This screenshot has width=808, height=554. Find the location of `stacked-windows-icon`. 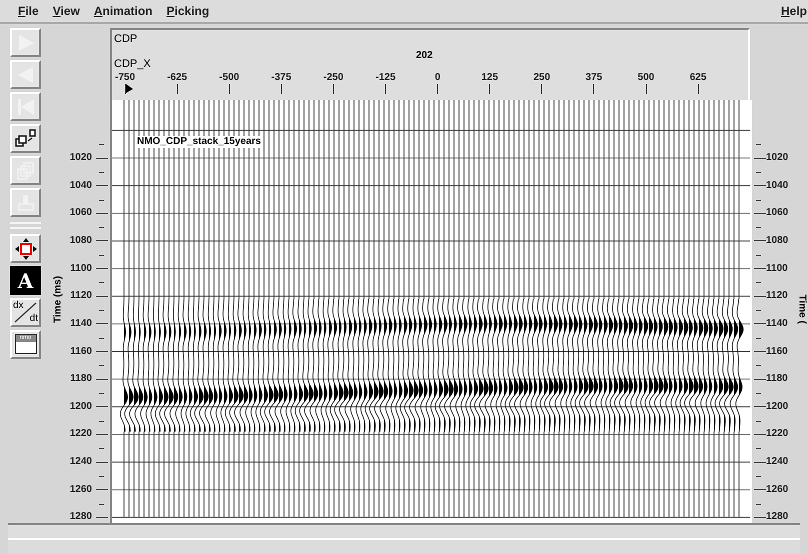

stacked-windows-icon is located at coordinates (25, 138).